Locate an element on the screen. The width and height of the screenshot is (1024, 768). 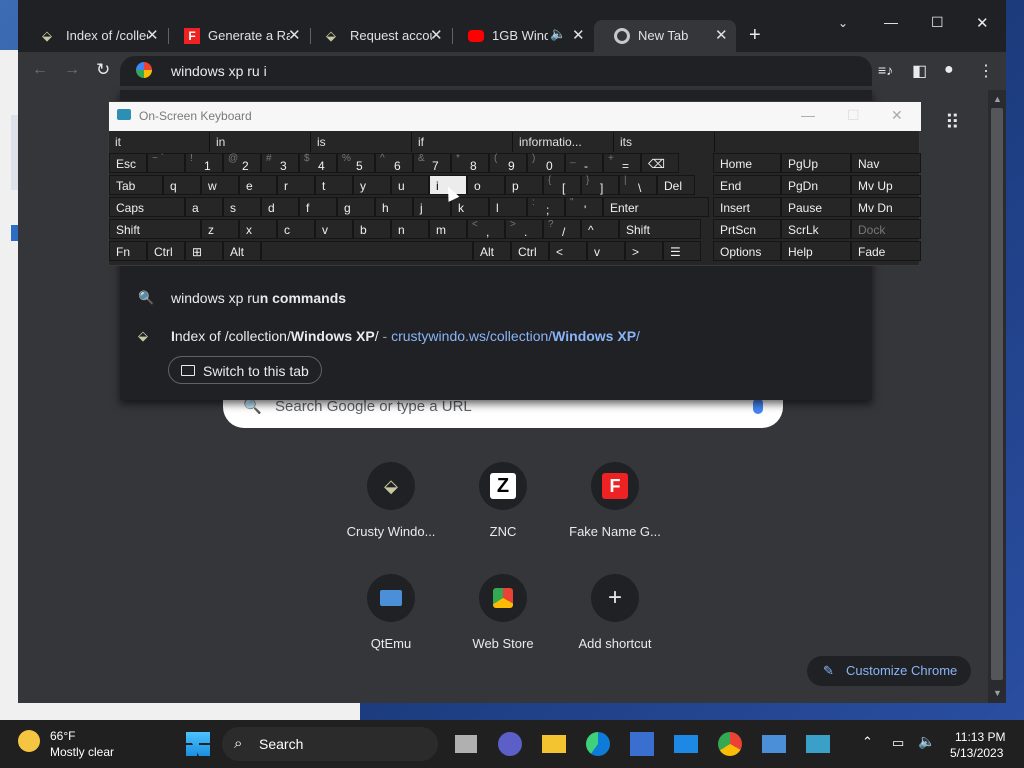
osk-key: $4 is located at coordinates (318, 163).